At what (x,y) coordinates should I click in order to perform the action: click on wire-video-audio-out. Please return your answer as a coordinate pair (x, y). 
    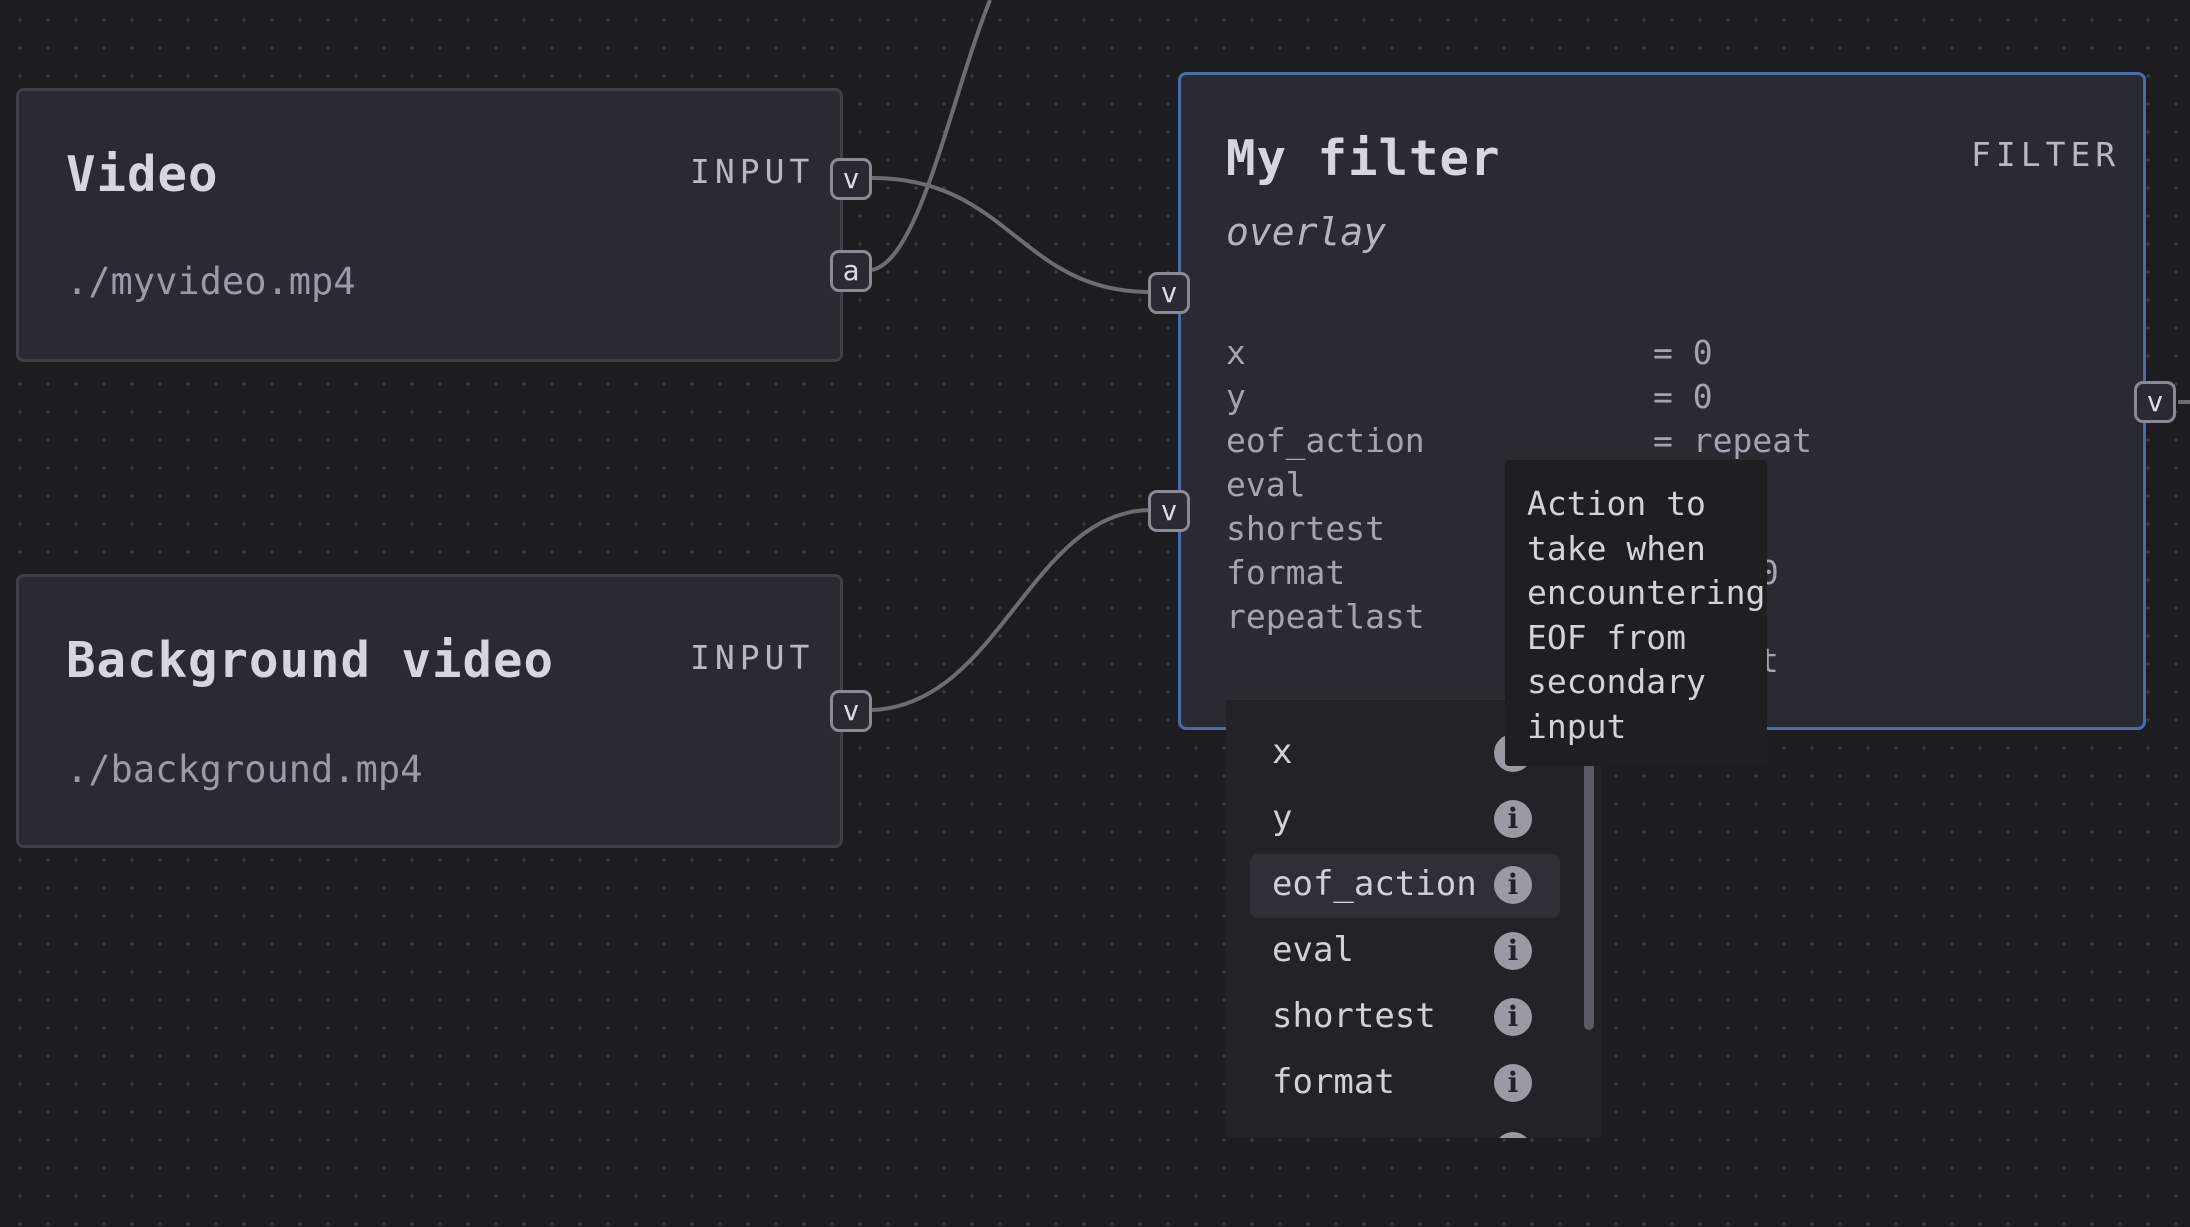
    Looking at the image, I should click on (931, 136).